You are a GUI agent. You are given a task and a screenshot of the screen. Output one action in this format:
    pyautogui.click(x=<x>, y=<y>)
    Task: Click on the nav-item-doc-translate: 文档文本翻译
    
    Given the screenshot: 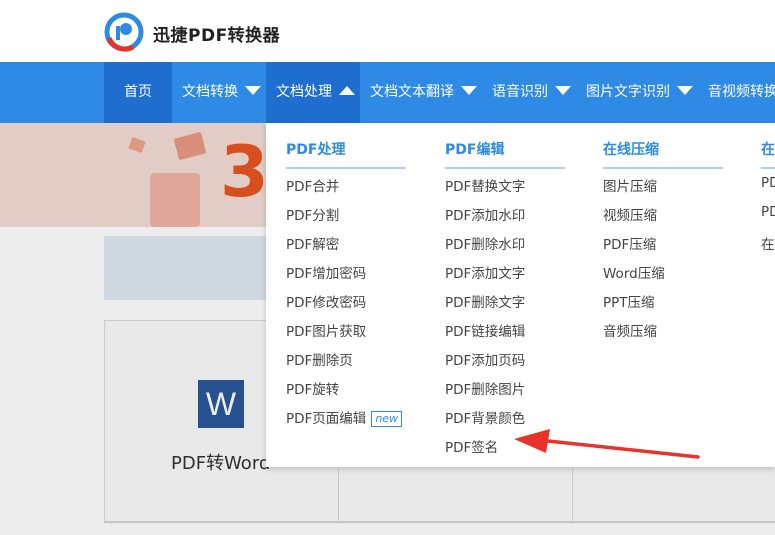 What is the action you would take?
    pyautogui.click(x=423, y=92)
    